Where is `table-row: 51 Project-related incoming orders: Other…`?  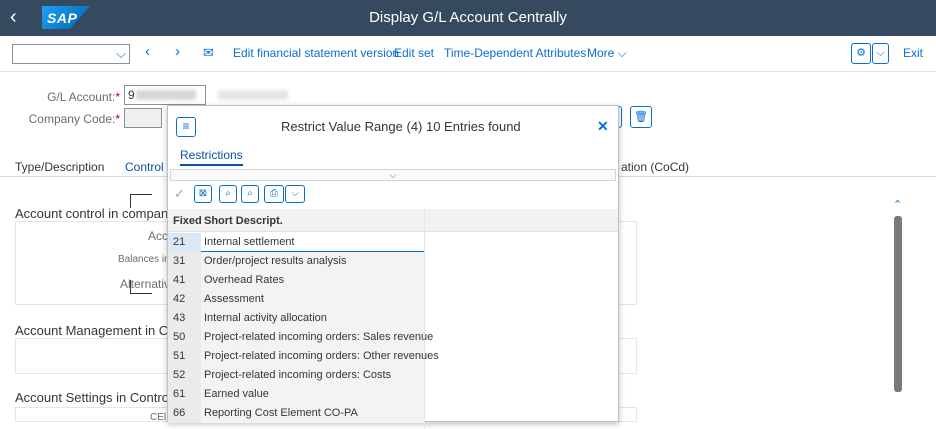 table-row: 51 Project-related incoming orders: Other… is located at coordinates (303, 356).